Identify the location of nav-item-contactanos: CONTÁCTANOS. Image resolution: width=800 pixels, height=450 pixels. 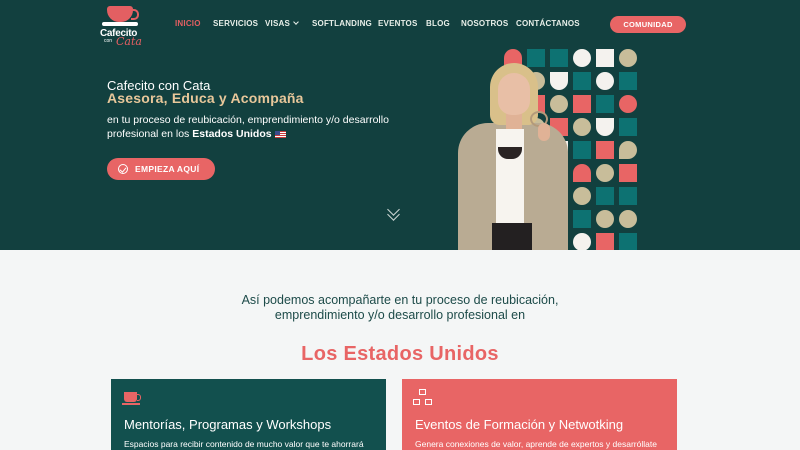
(548, 23).